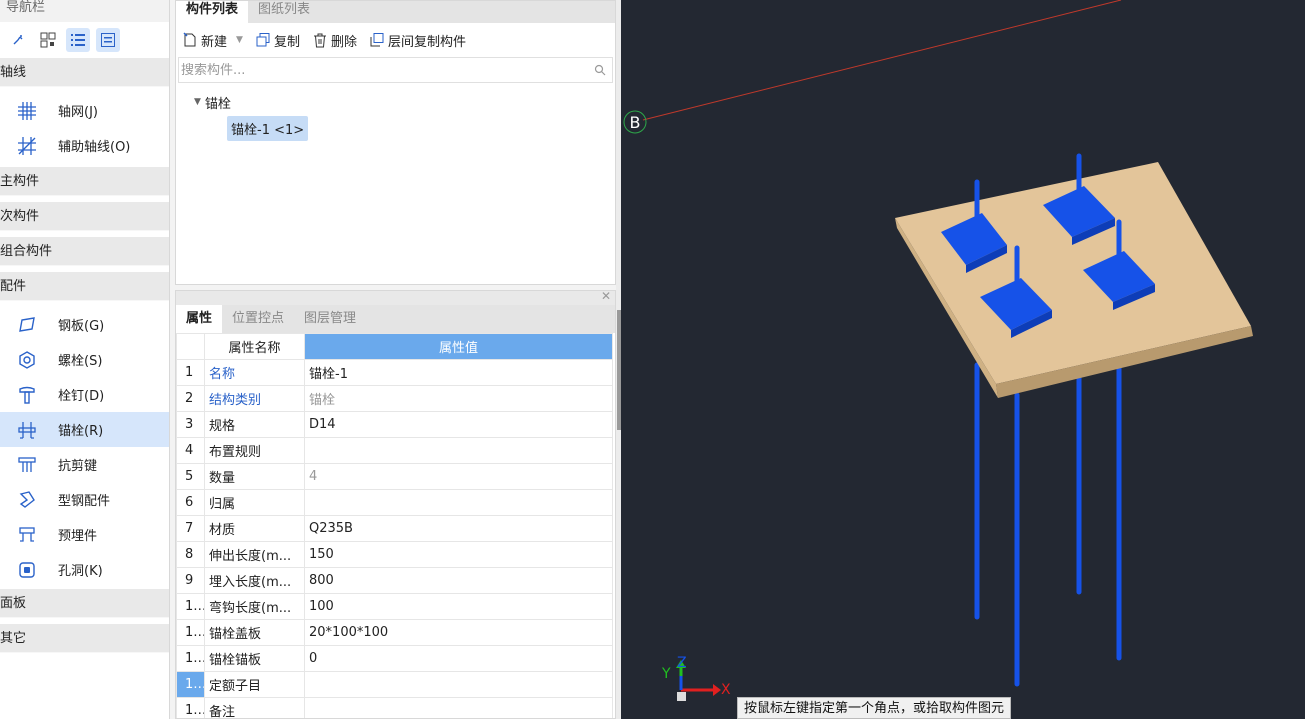 The image size is (1305, 719). Describe the element at coordinates (197, 102) in the screenshot. I see `caret-down-icon: ▼` at that location.